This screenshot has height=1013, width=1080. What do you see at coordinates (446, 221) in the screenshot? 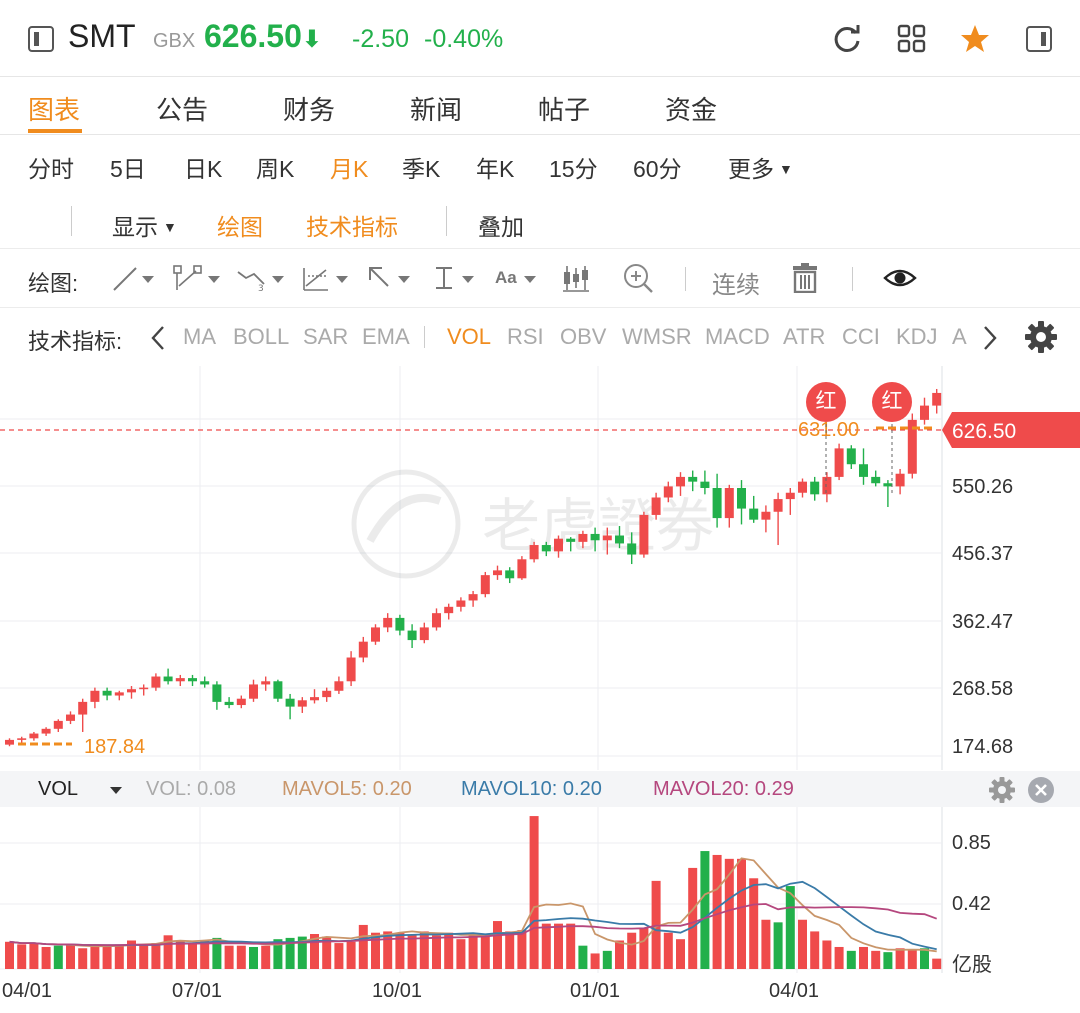
I see `divider` at bounding box center [446, 221].